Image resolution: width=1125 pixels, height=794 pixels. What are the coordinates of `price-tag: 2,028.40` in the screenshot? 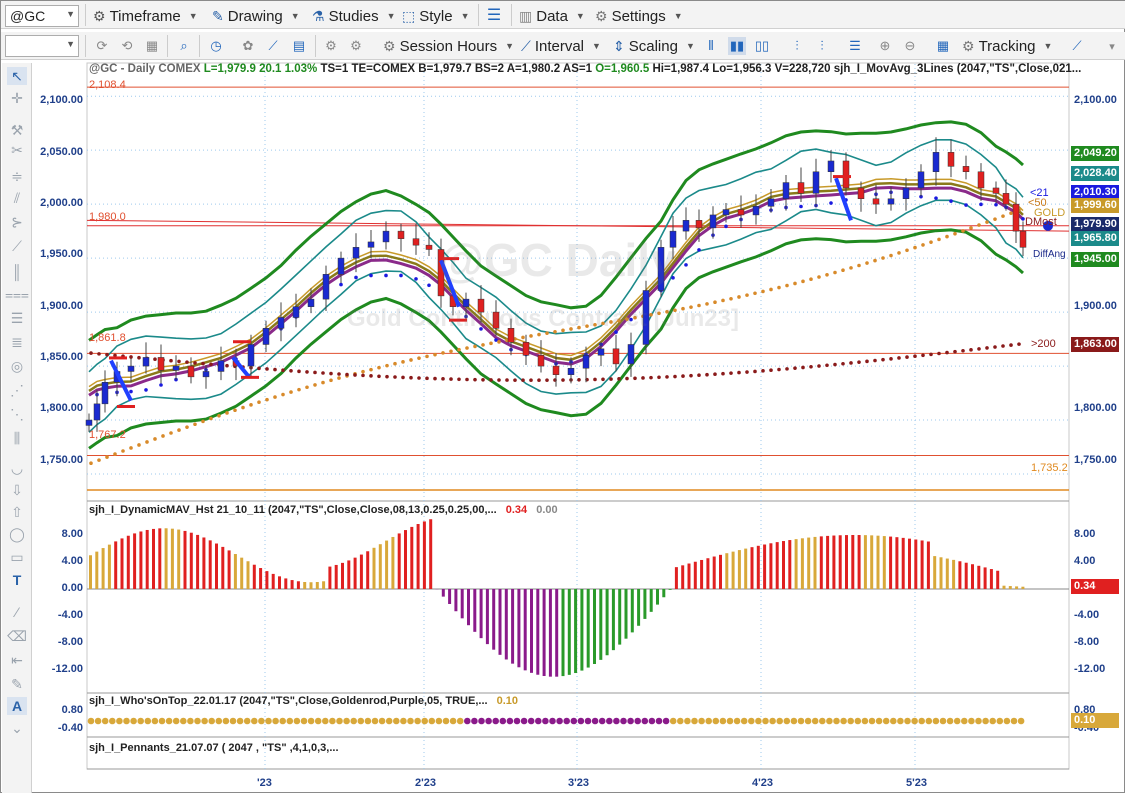 It's located at (1095, 173).